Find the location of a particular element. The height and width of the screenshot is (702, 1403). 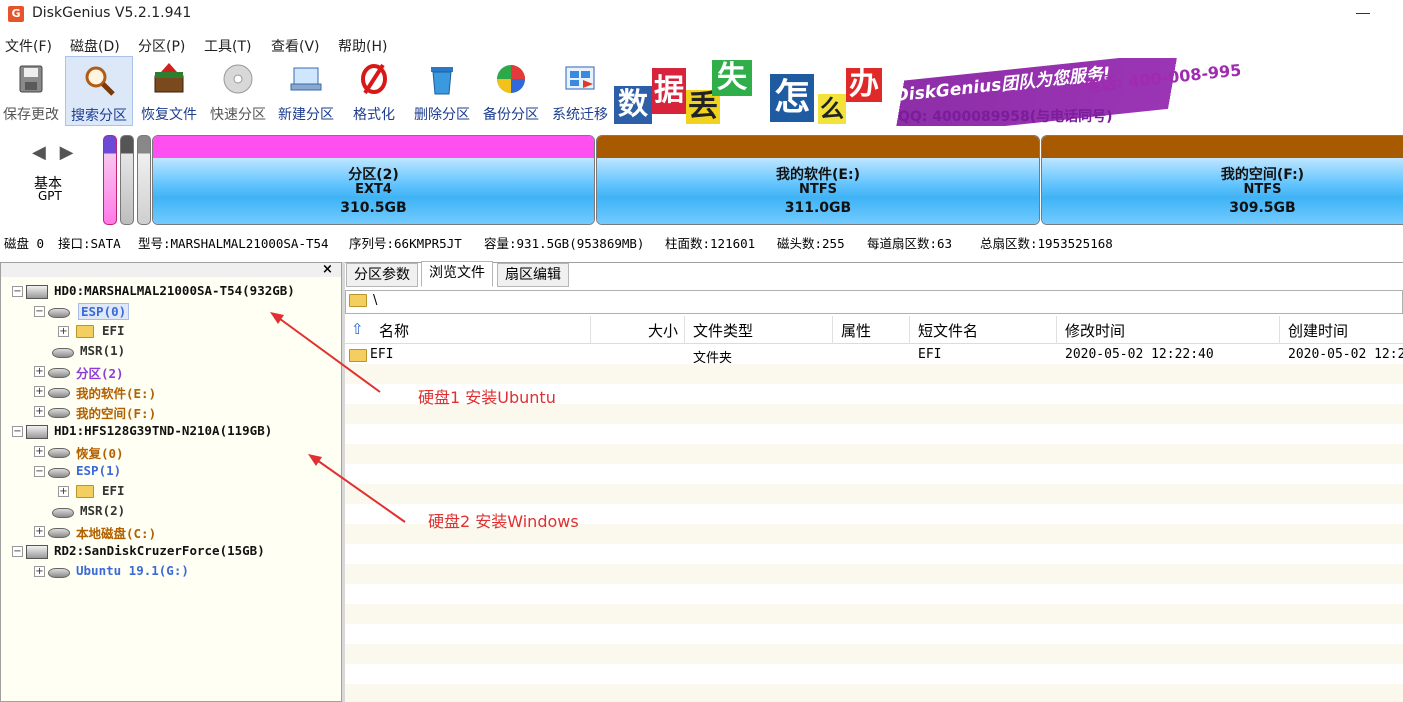

toolbar-label: 搜索分区 is located at coordinates (99, 116).